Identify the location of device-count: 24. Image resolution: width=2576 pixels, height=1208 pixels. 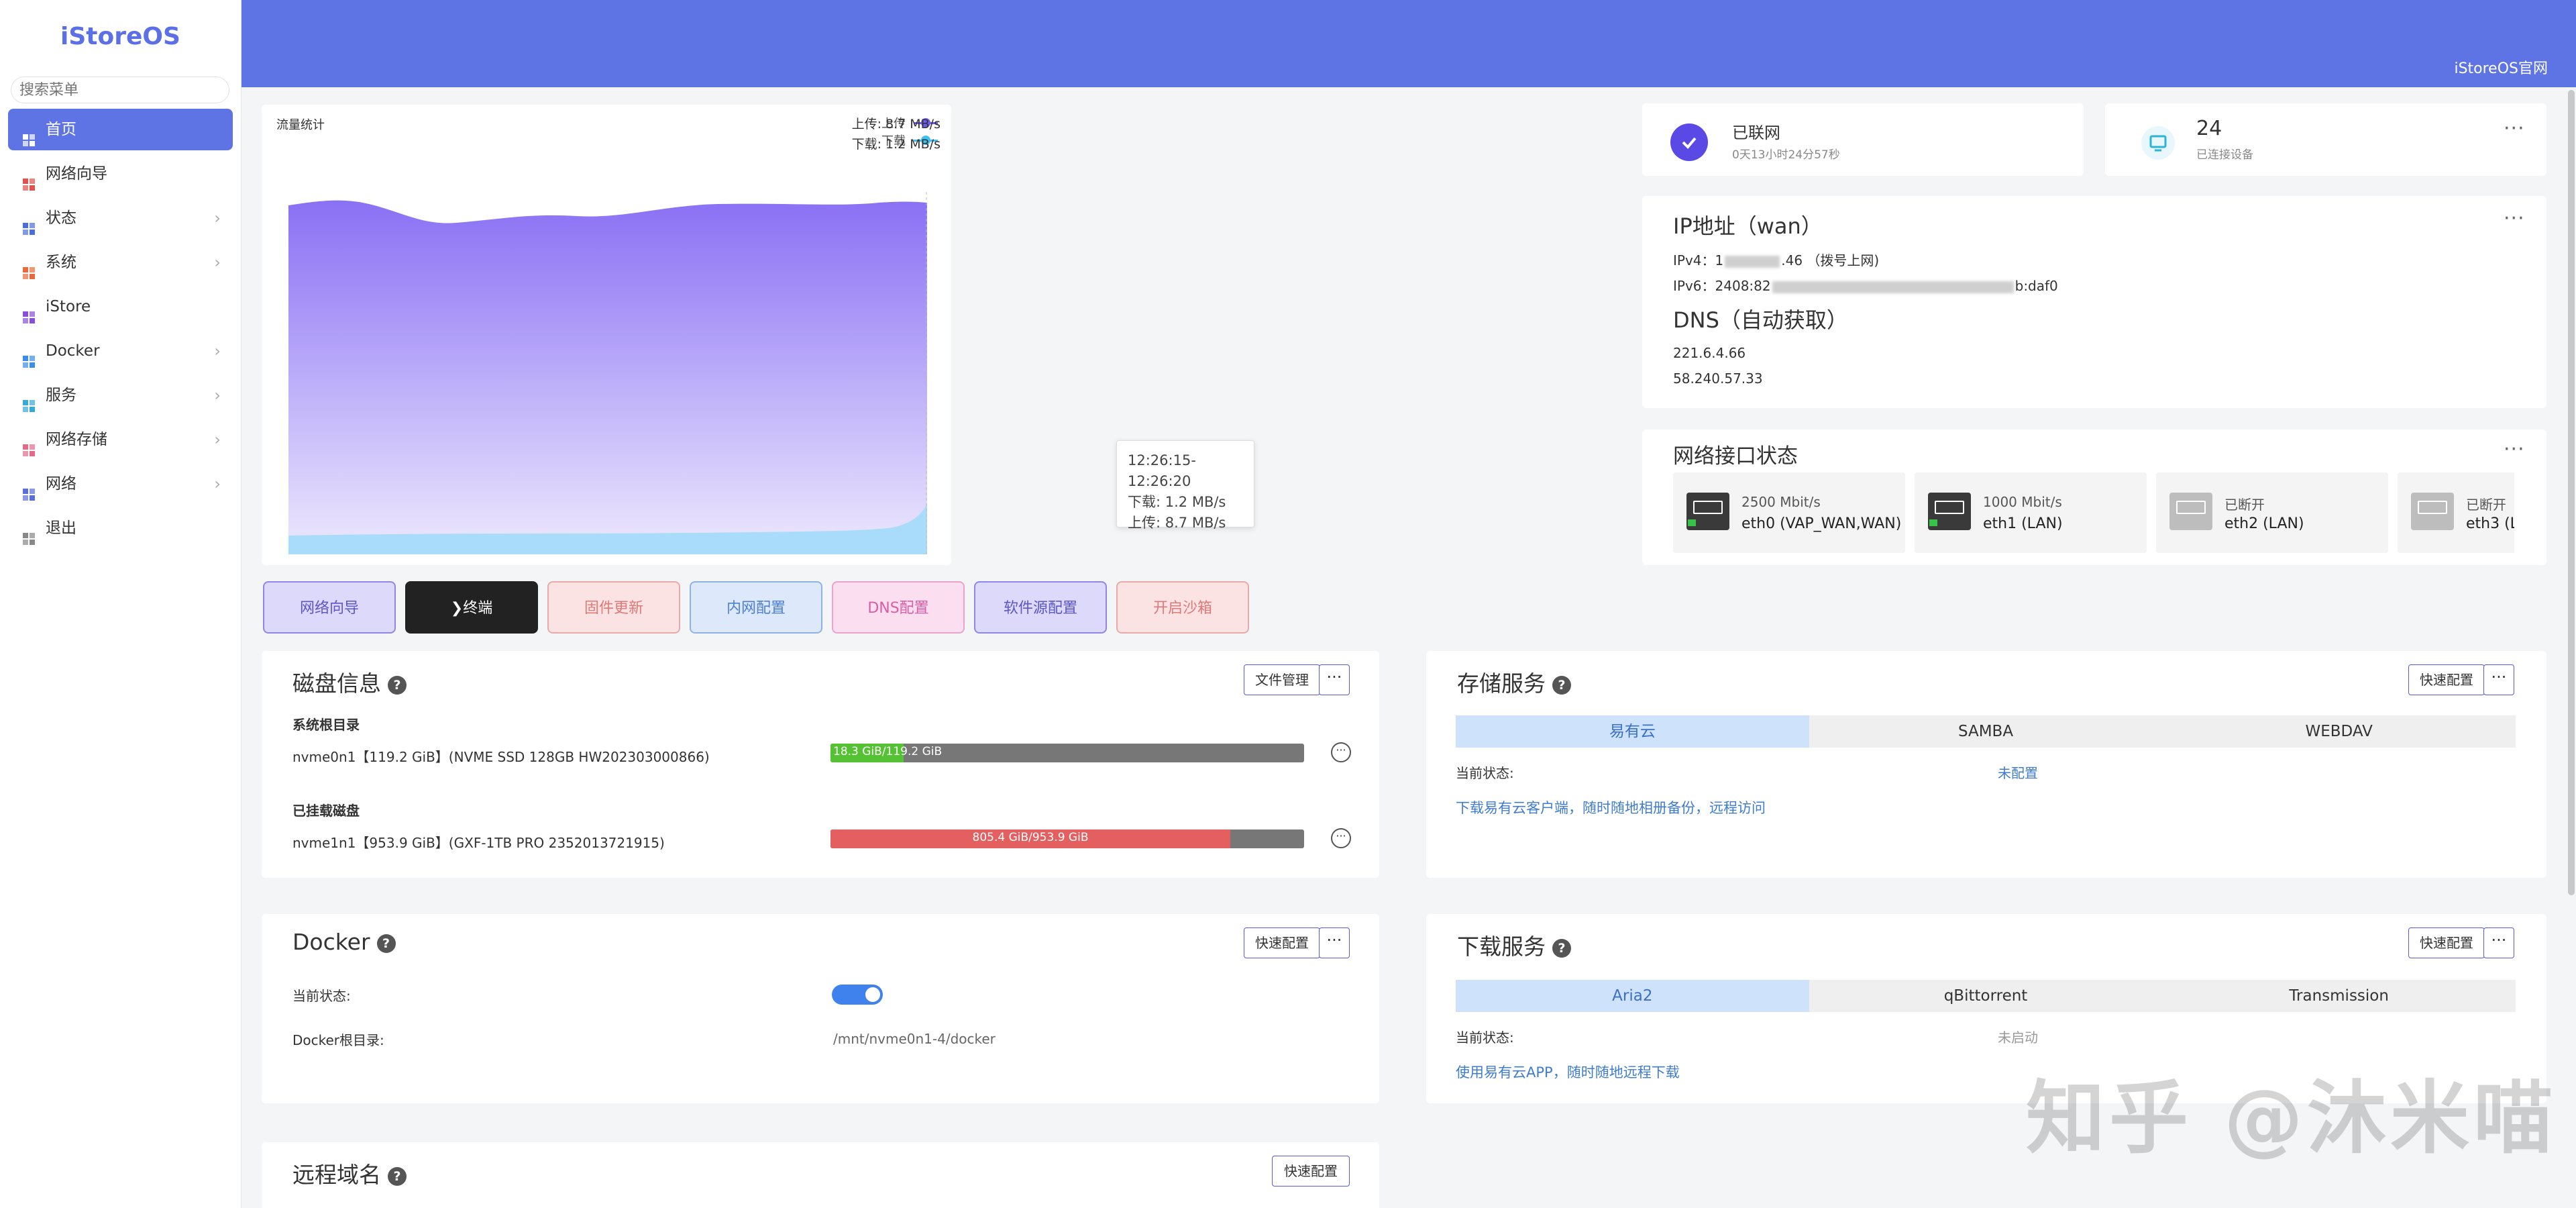
(2209, 128).